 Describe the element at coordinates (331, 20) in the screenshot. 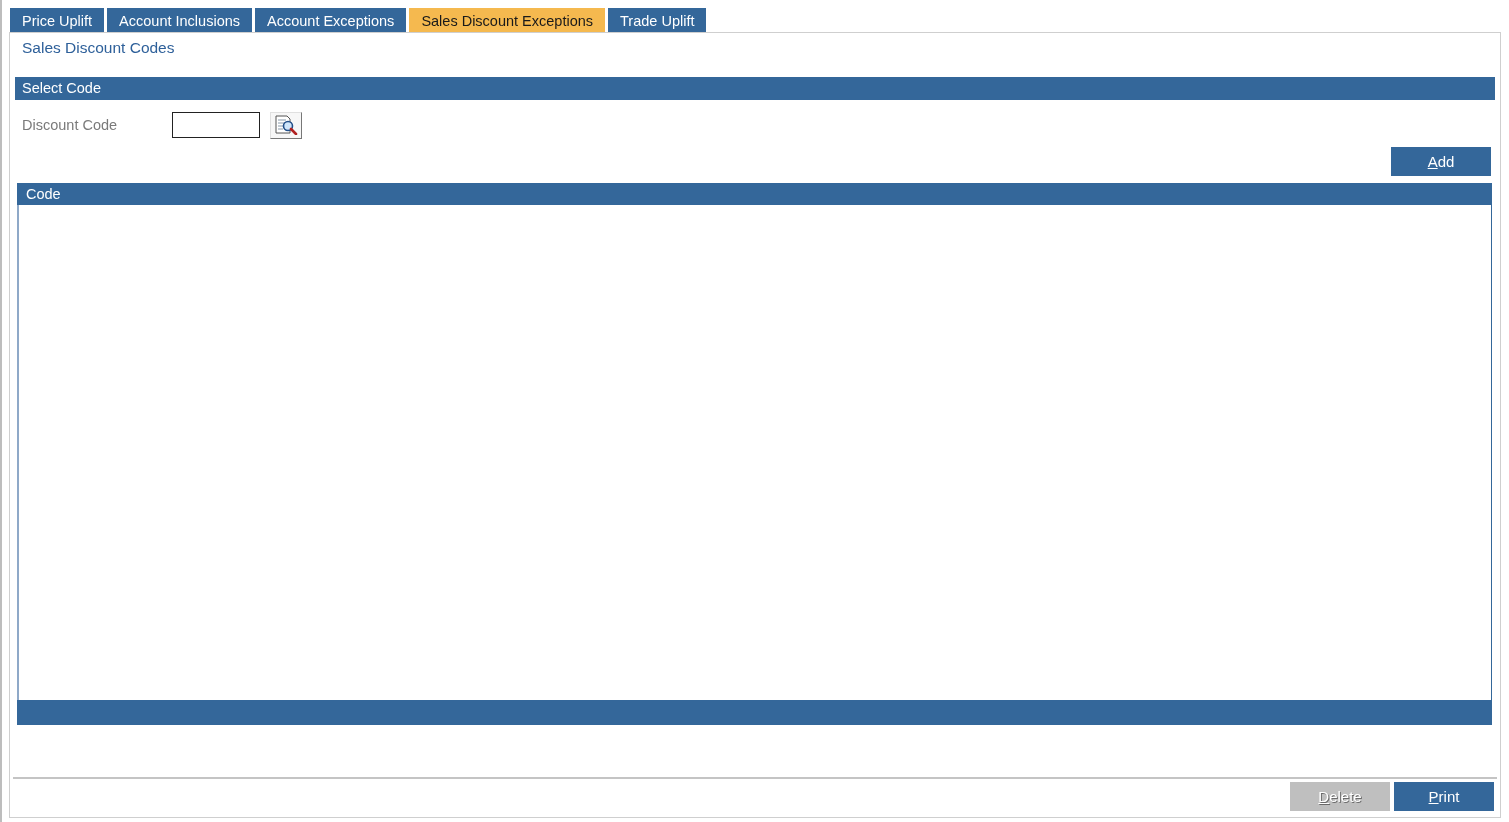

I see `tab: Account Exceptions` at that location.